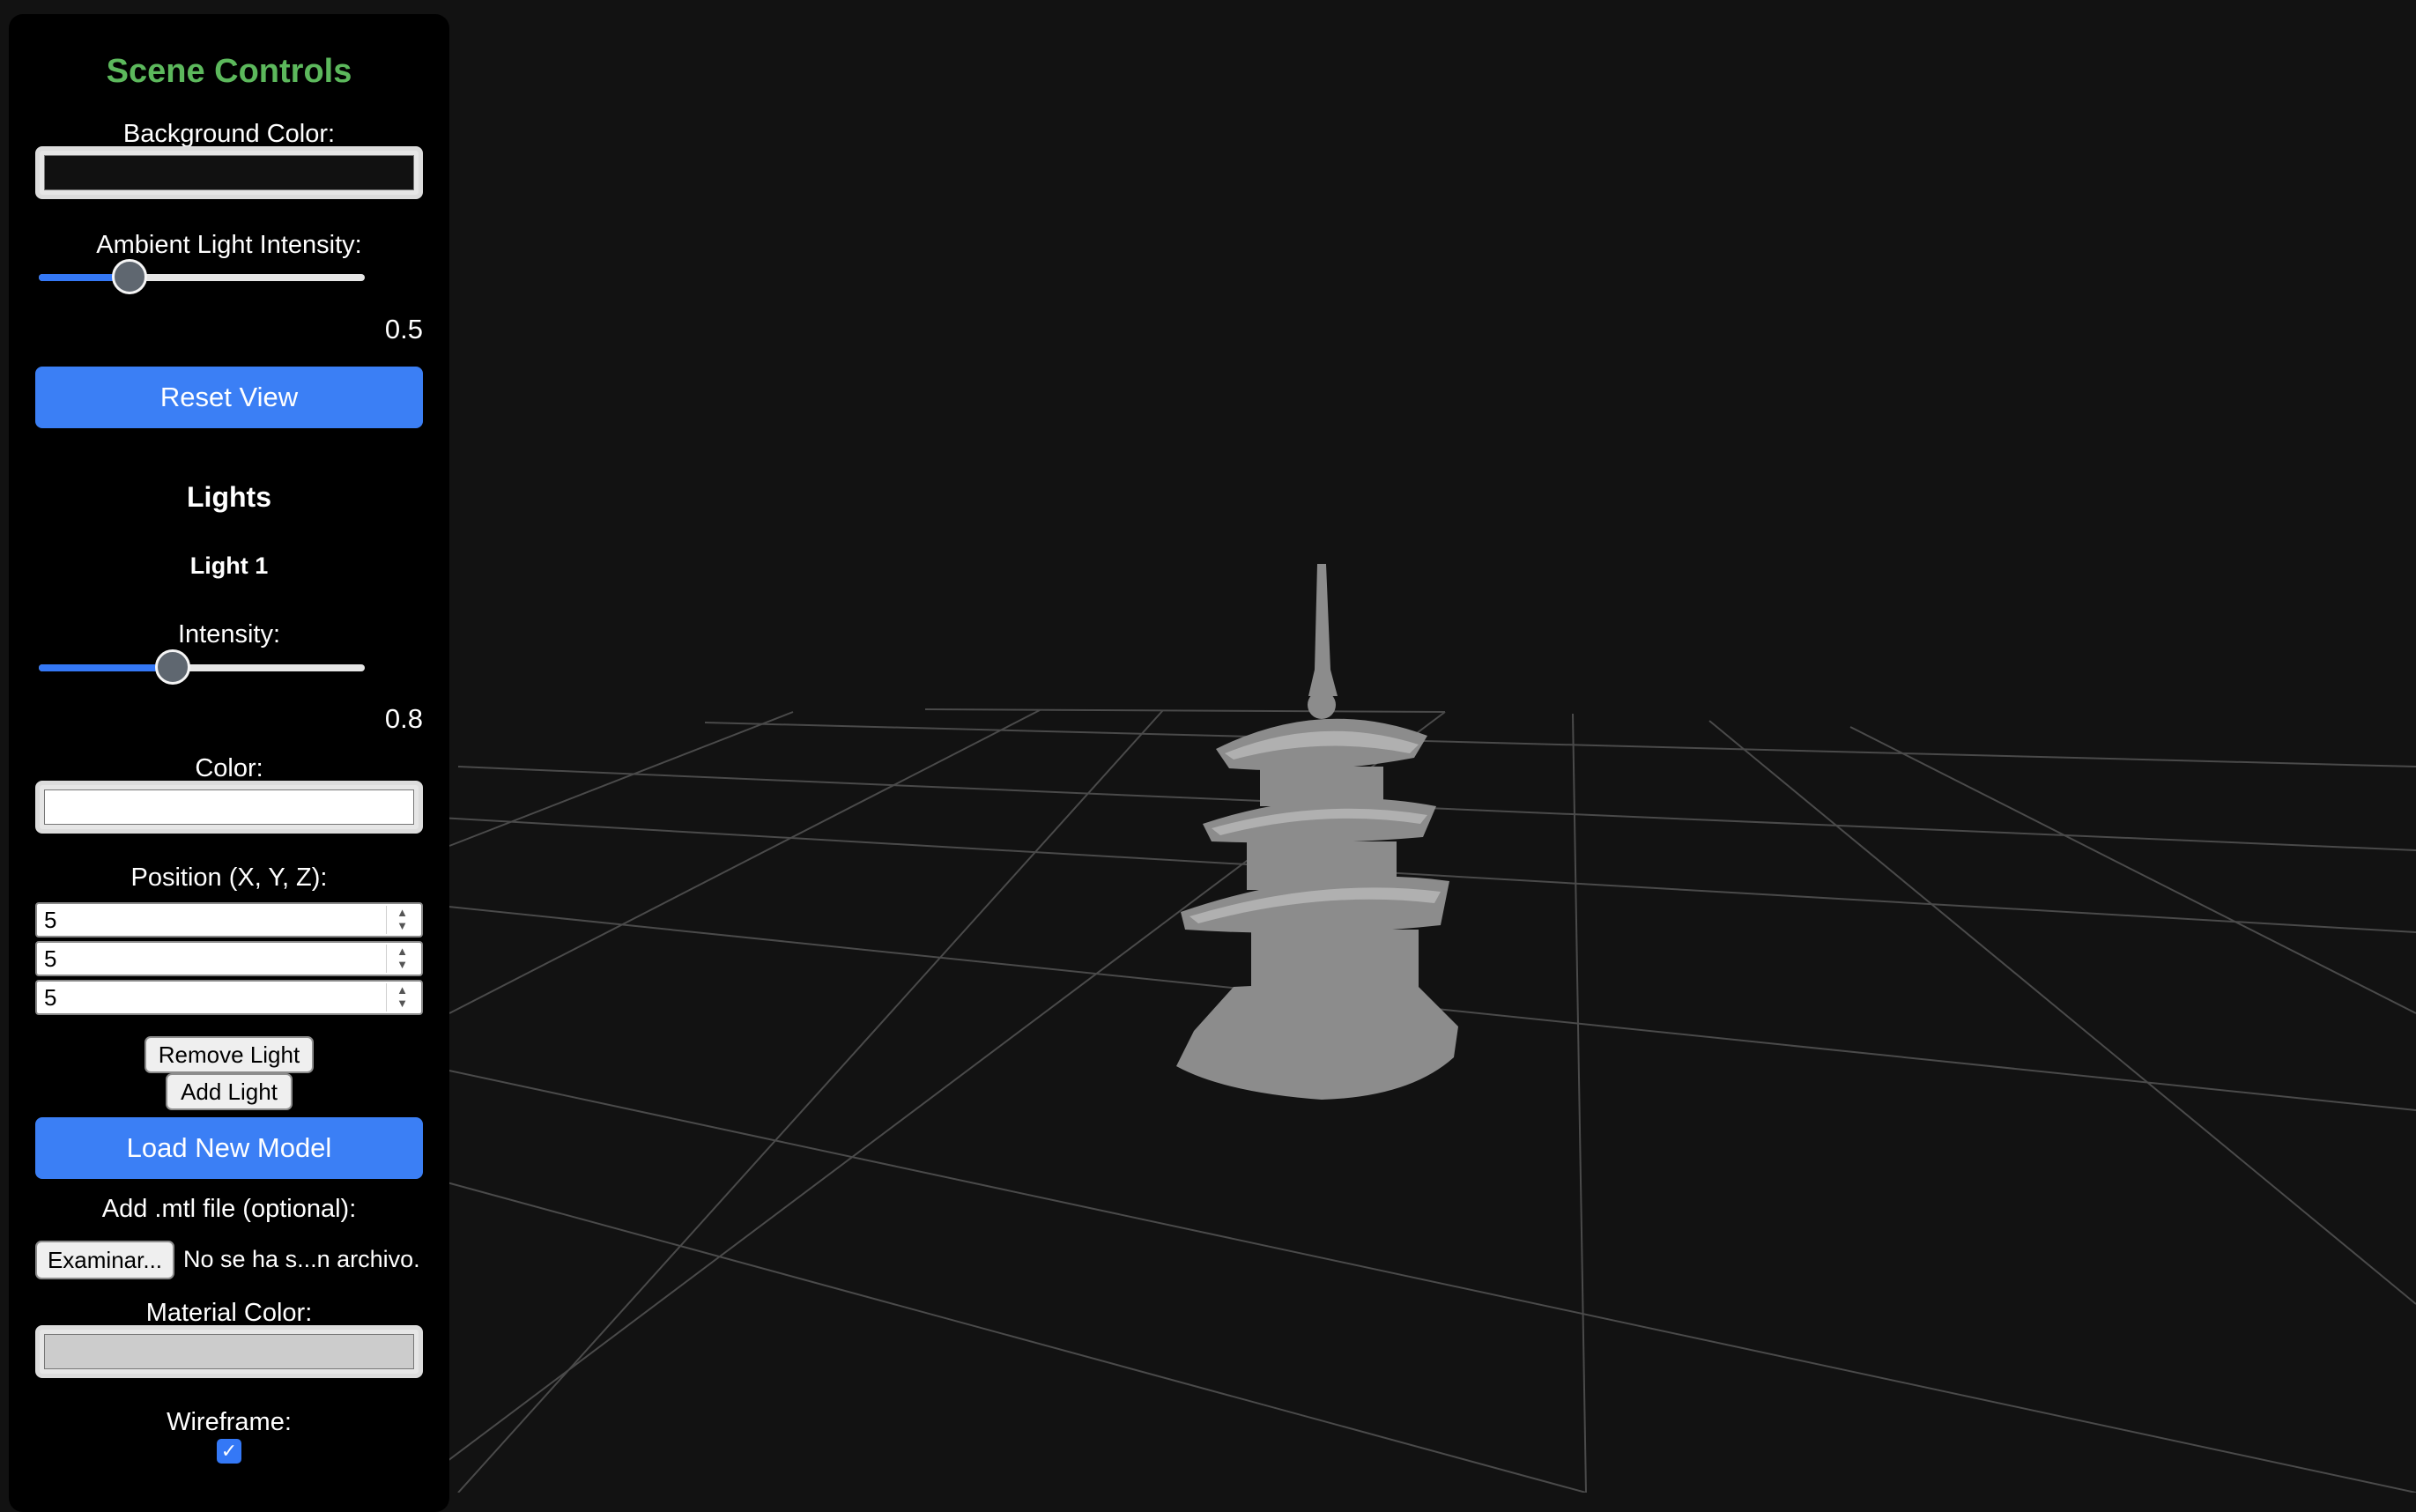 The height and width of the screenshot is (1512, 2416). I want to click on light-position-y-value: 5, so click(50, 958).